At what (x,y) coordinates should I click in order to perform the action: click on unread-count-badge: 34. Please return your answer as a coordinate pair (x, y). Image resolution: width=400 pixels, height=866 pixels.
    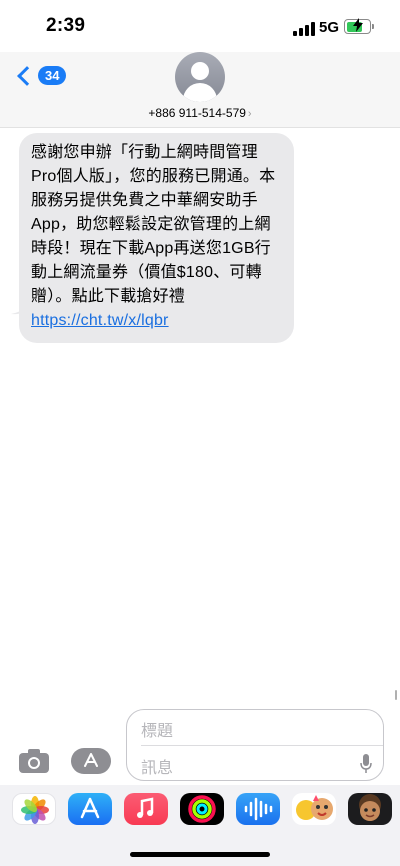
    Looking at the image, I should click on (52, 75).